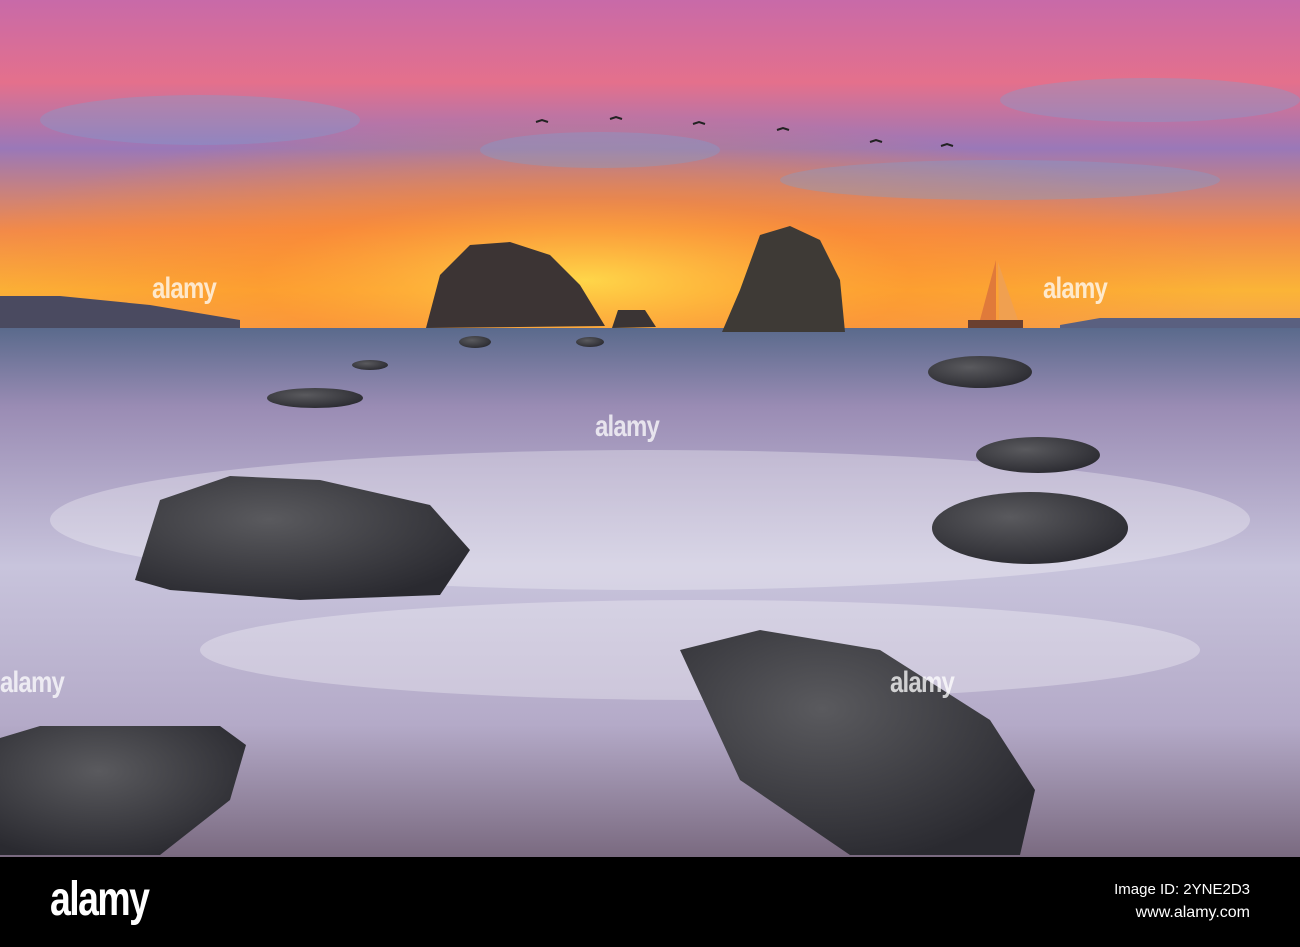 The height and width of the screenshot is (947, 1300). I want to click on website-link: www.alamy.com, so click(1193, 913).